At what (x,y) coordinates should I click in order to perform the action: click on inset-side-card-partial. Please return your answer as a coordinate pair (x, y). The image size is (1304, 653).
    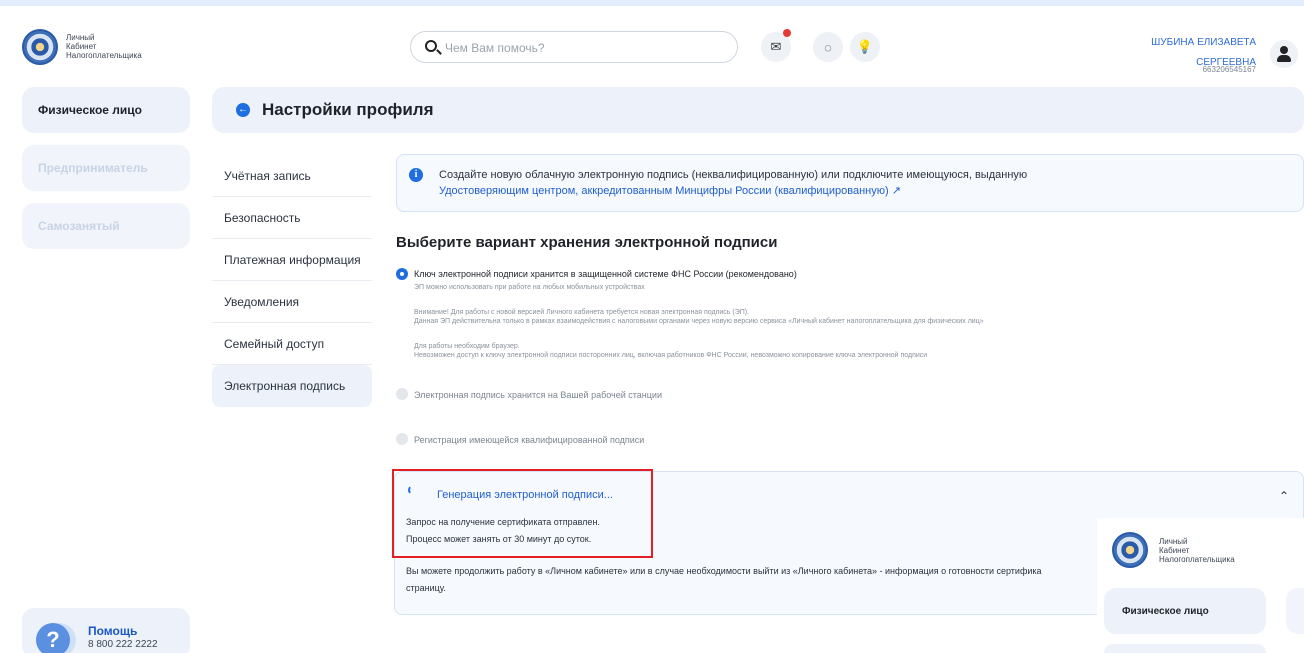
    Looking at the image, I should click on (1295, 611).